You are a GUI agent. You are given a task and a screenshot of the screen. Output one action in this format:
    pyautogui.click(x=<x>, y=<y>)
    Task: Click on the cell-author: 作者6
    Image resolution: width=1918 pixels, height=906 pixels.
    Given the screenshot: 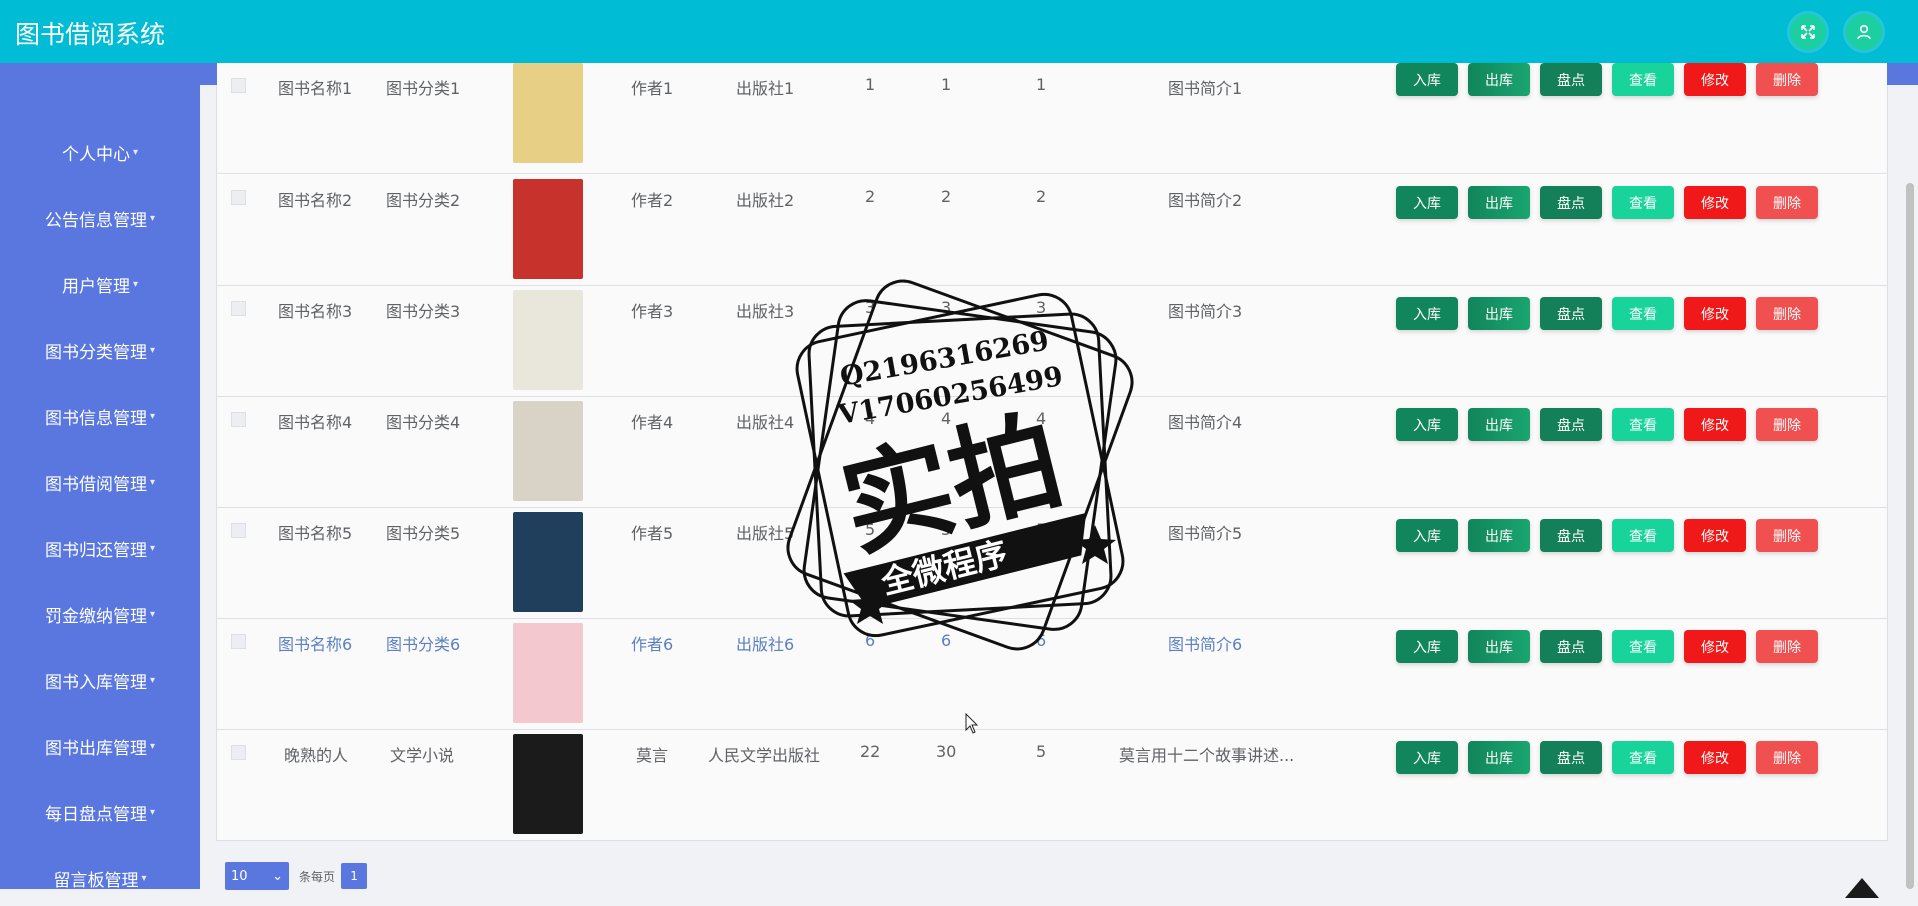 What is the action you would take?
    pyautogui.click(x=652, y=644)
    